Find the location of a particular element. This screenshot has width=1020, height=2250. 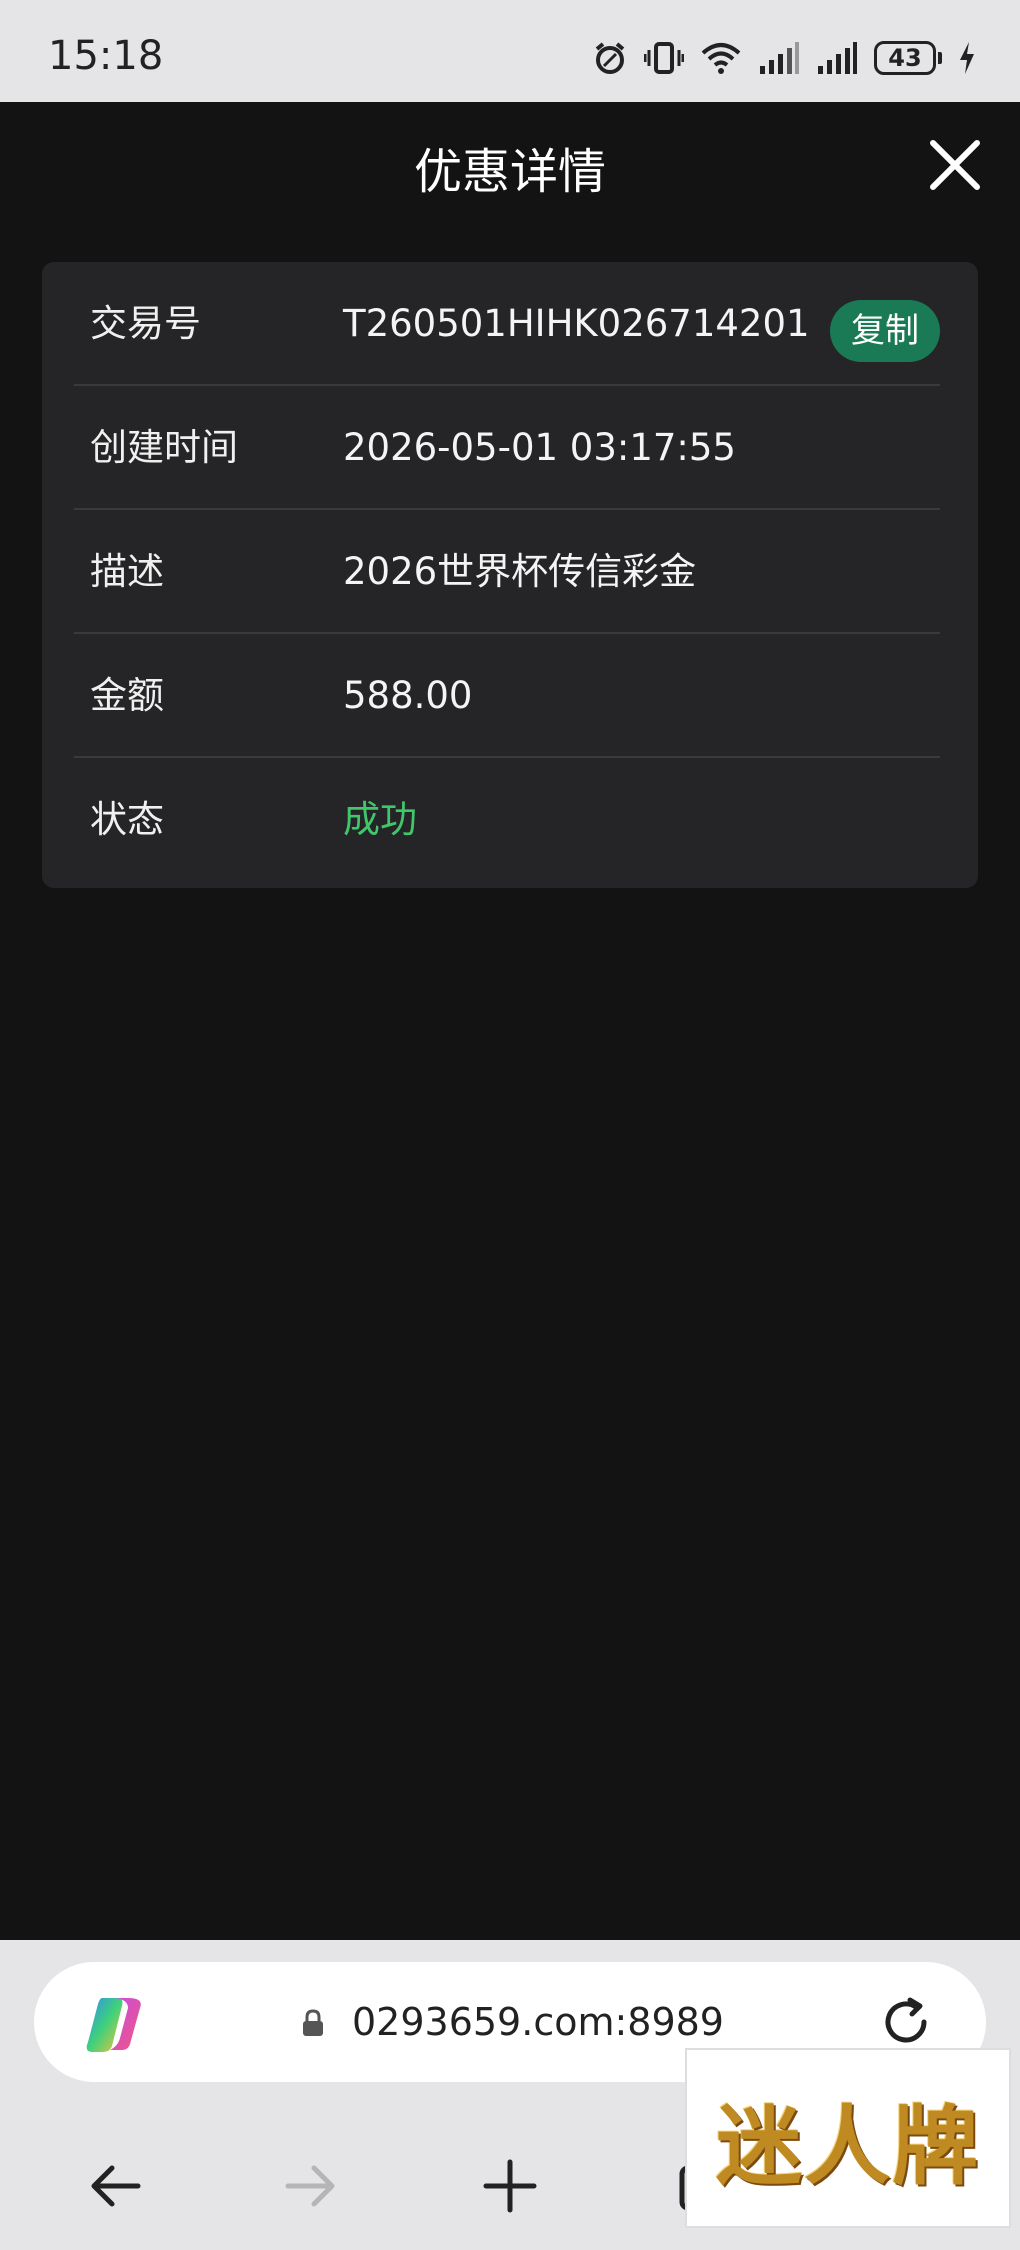

close-icon is located at coordinates (955, 165).